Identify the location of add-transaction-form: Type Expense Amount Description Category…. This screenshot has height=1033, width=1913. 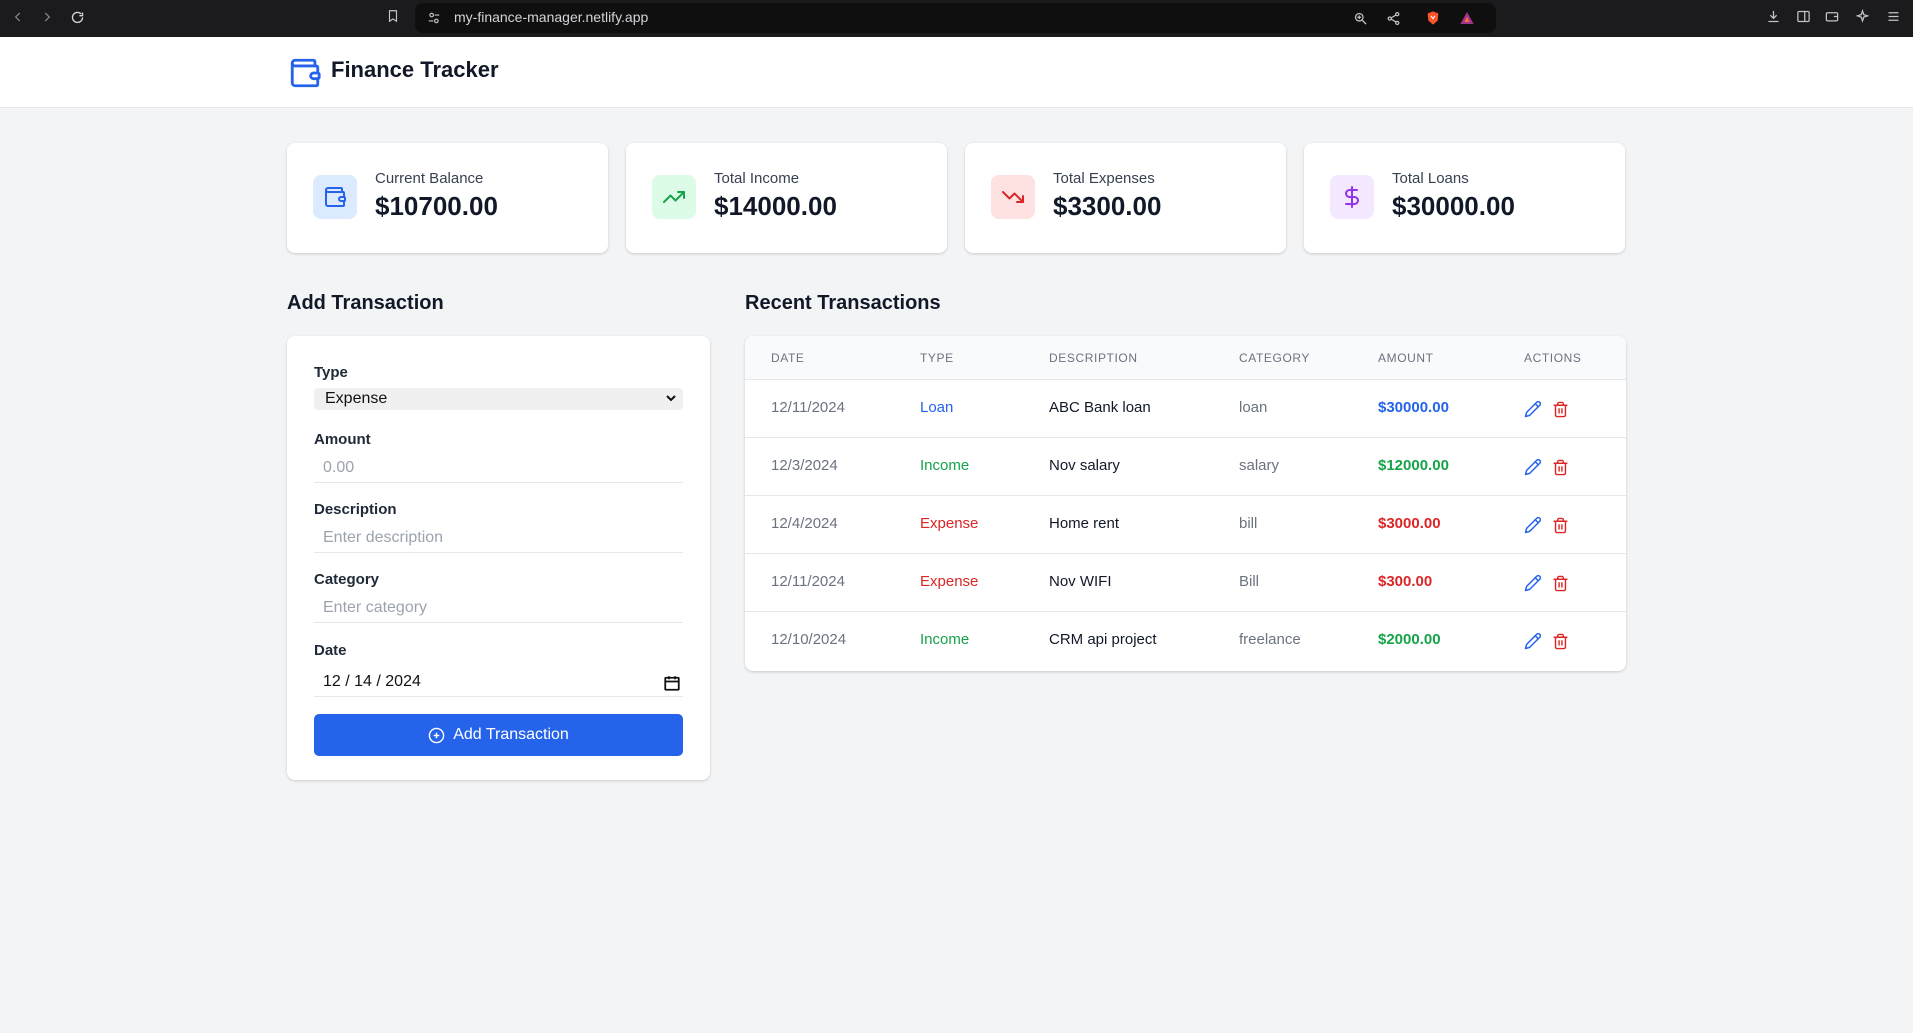
(498, 558).